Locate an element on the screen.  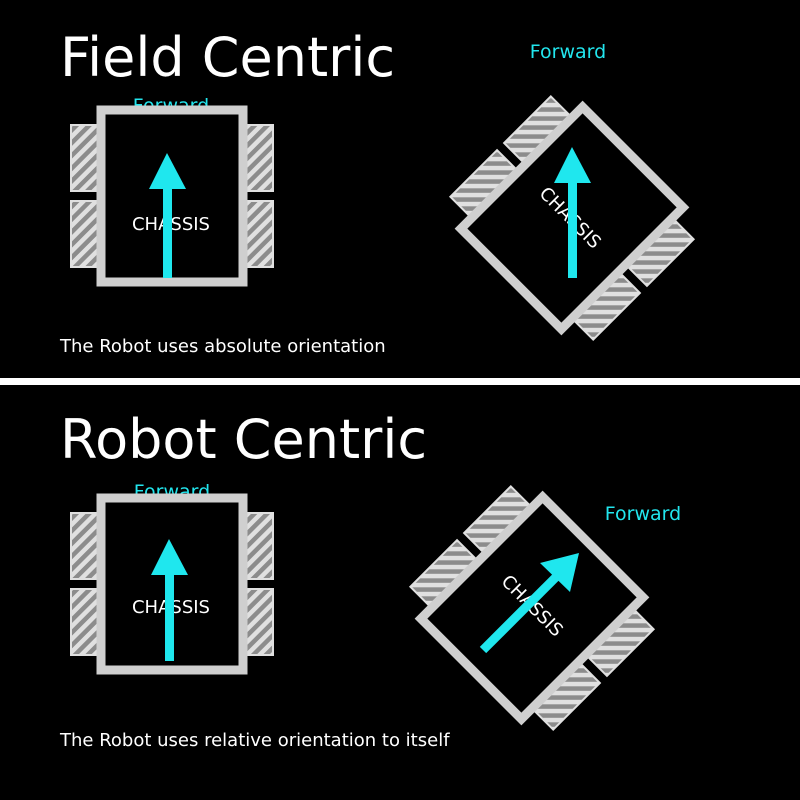
section-divider is located at coordinates (400, 381).